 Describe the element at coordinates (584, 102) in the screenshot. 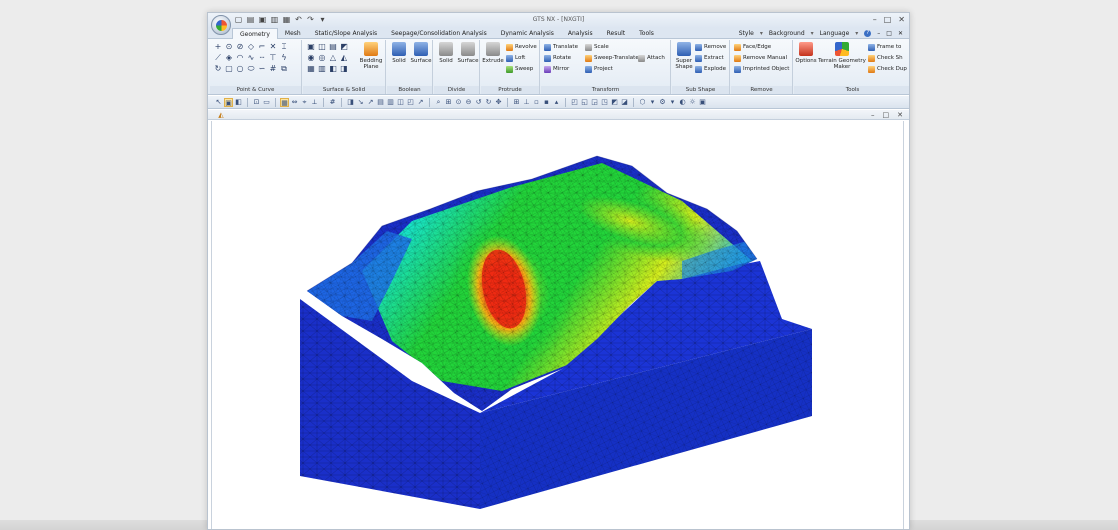

I see `view-iso2-icon: ◱` at that location.